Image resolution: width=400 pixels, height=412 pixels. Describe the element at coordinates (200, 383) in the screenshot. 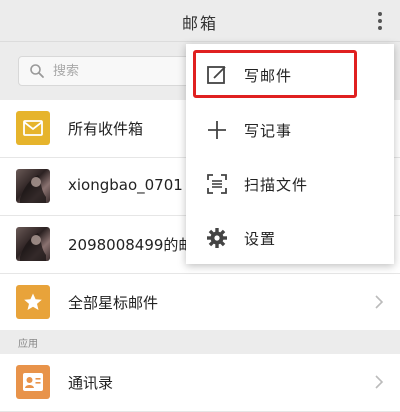

I see `list-item-contacts: 通讯录` at that location.